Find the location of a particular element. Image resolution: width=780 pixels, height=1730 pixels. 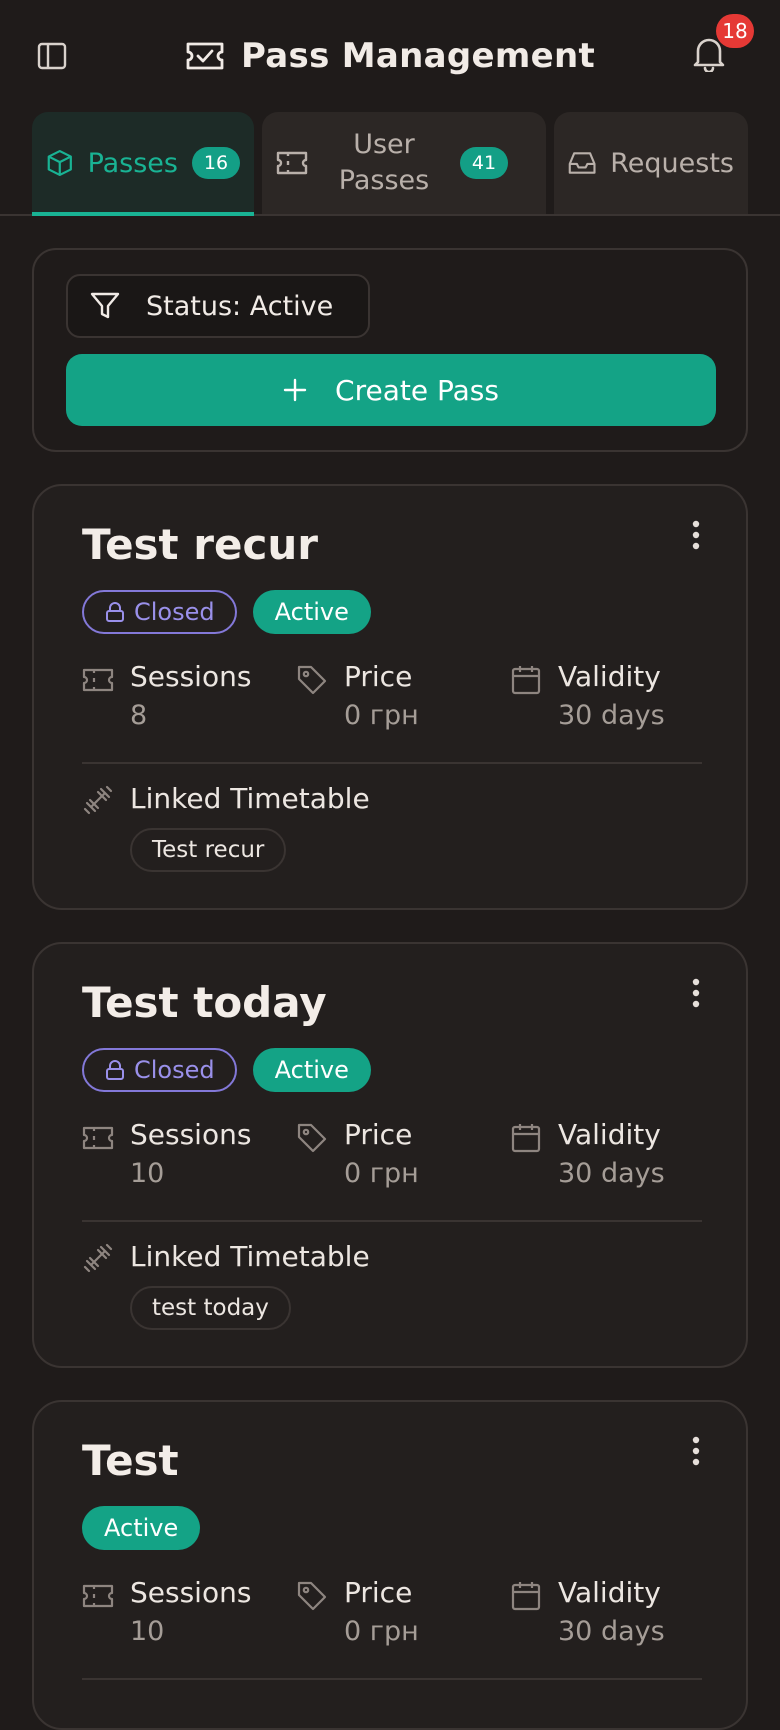

linked-timetable: Linked Timetable test today is located at coordinates (392, 1290).